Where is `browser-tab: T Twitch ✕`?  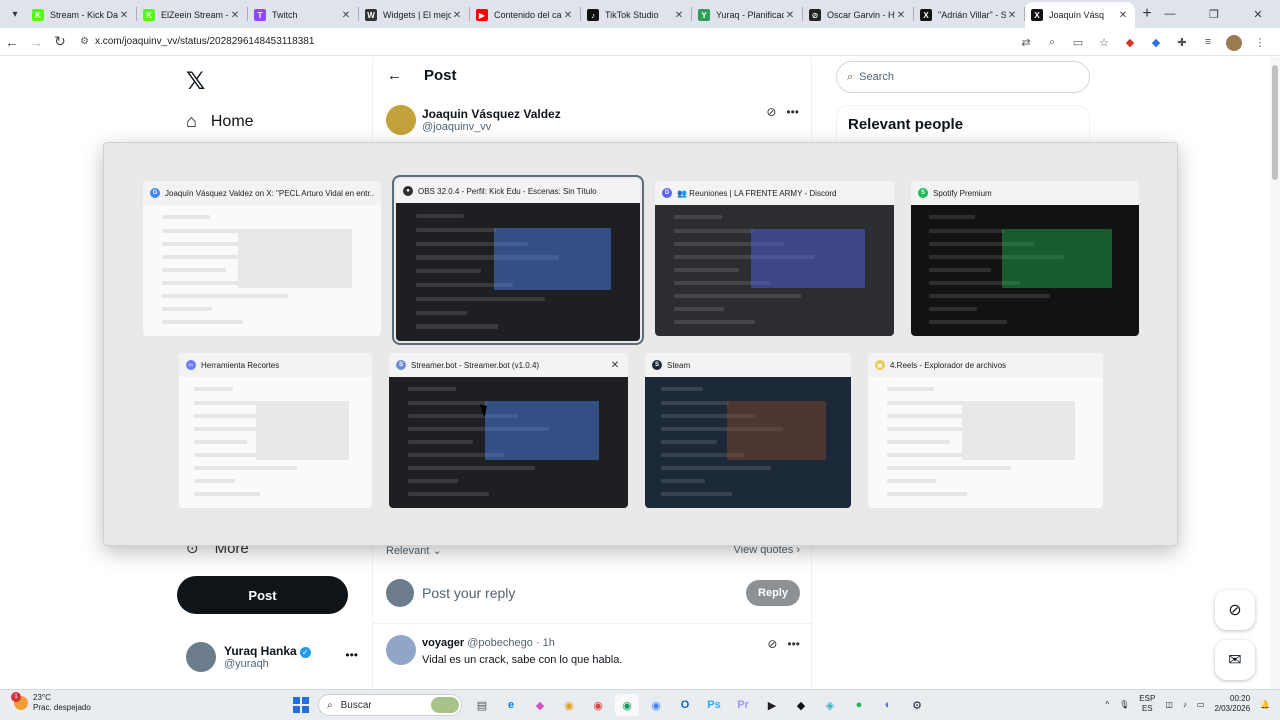
browser-tab: T Twitch ✕ is located at coordinates (303, 15).